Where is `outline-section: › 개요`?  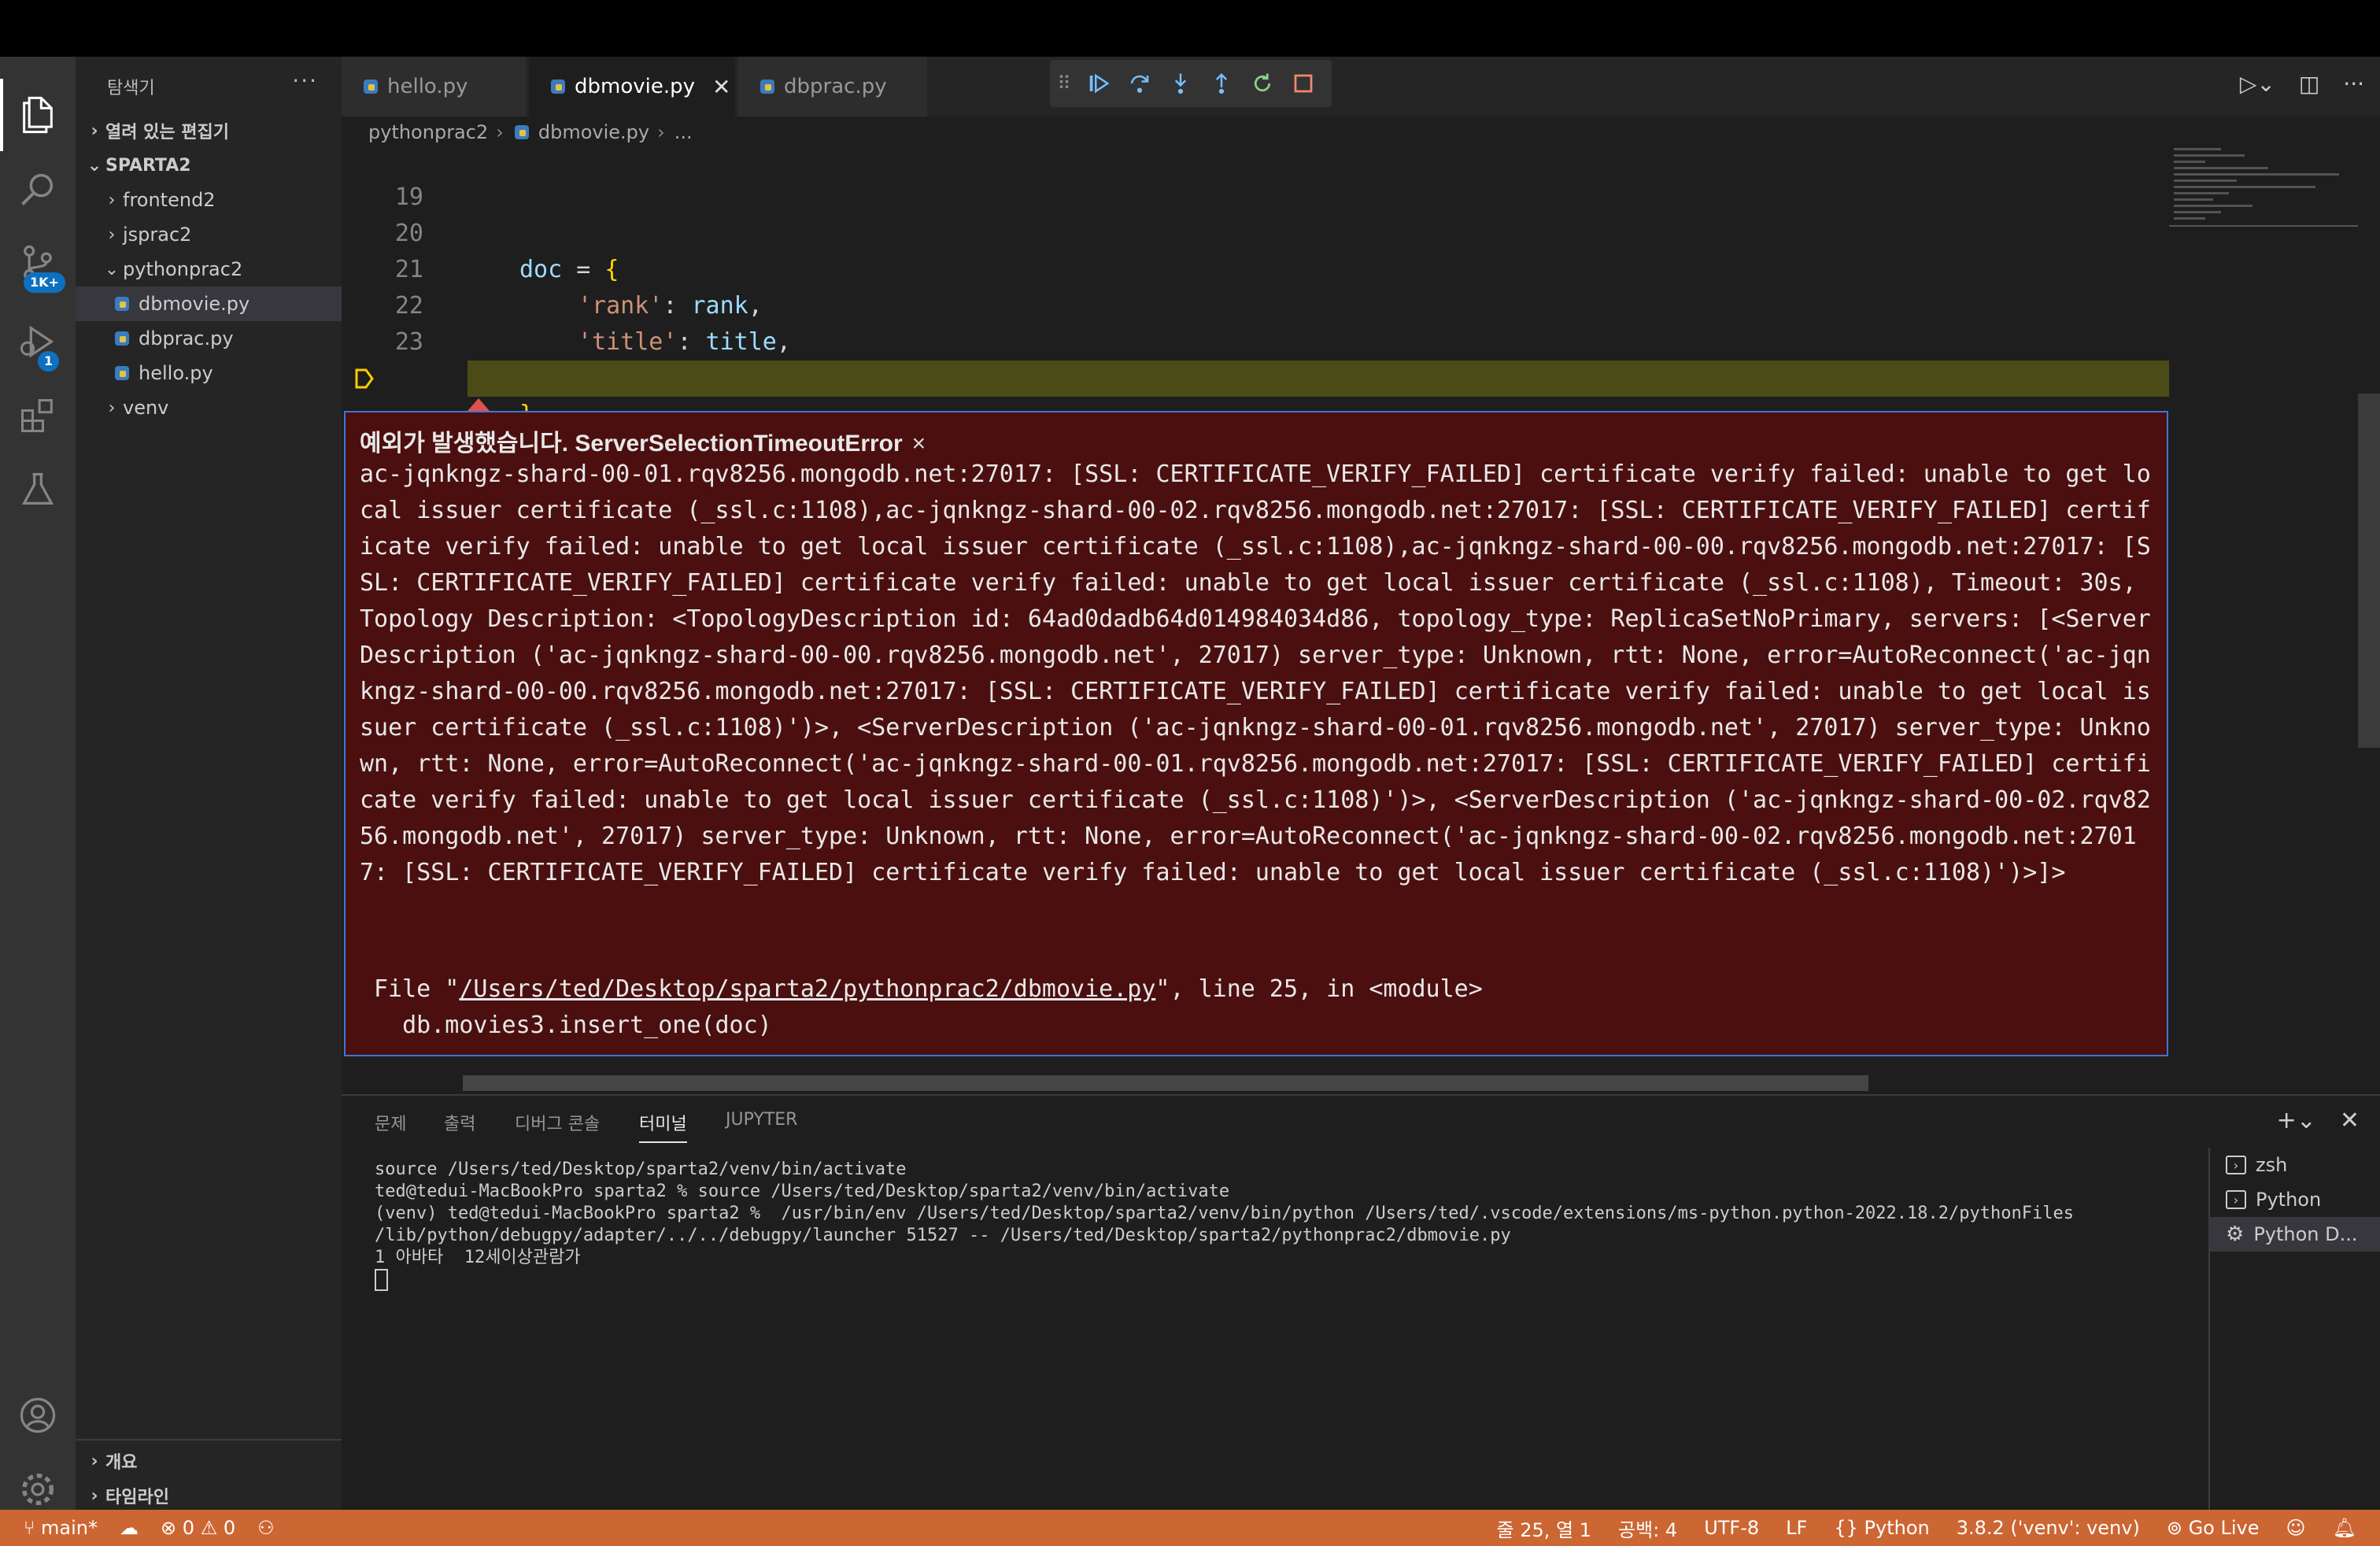 outline-section: › 개요 is located at coordinates (209, 1461).